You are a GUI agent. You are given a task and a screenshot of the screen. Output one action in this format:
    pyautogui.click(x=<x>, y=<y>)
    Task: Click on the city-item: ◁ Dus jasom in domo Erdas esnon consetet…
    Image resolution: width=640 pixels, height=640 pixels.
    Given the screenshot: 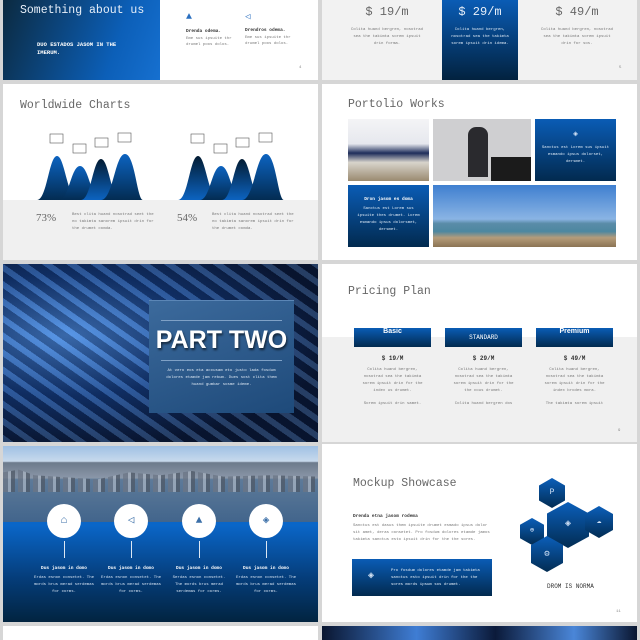 What is the action you would take?
    pyautogui.click(x=131, y=550)
    